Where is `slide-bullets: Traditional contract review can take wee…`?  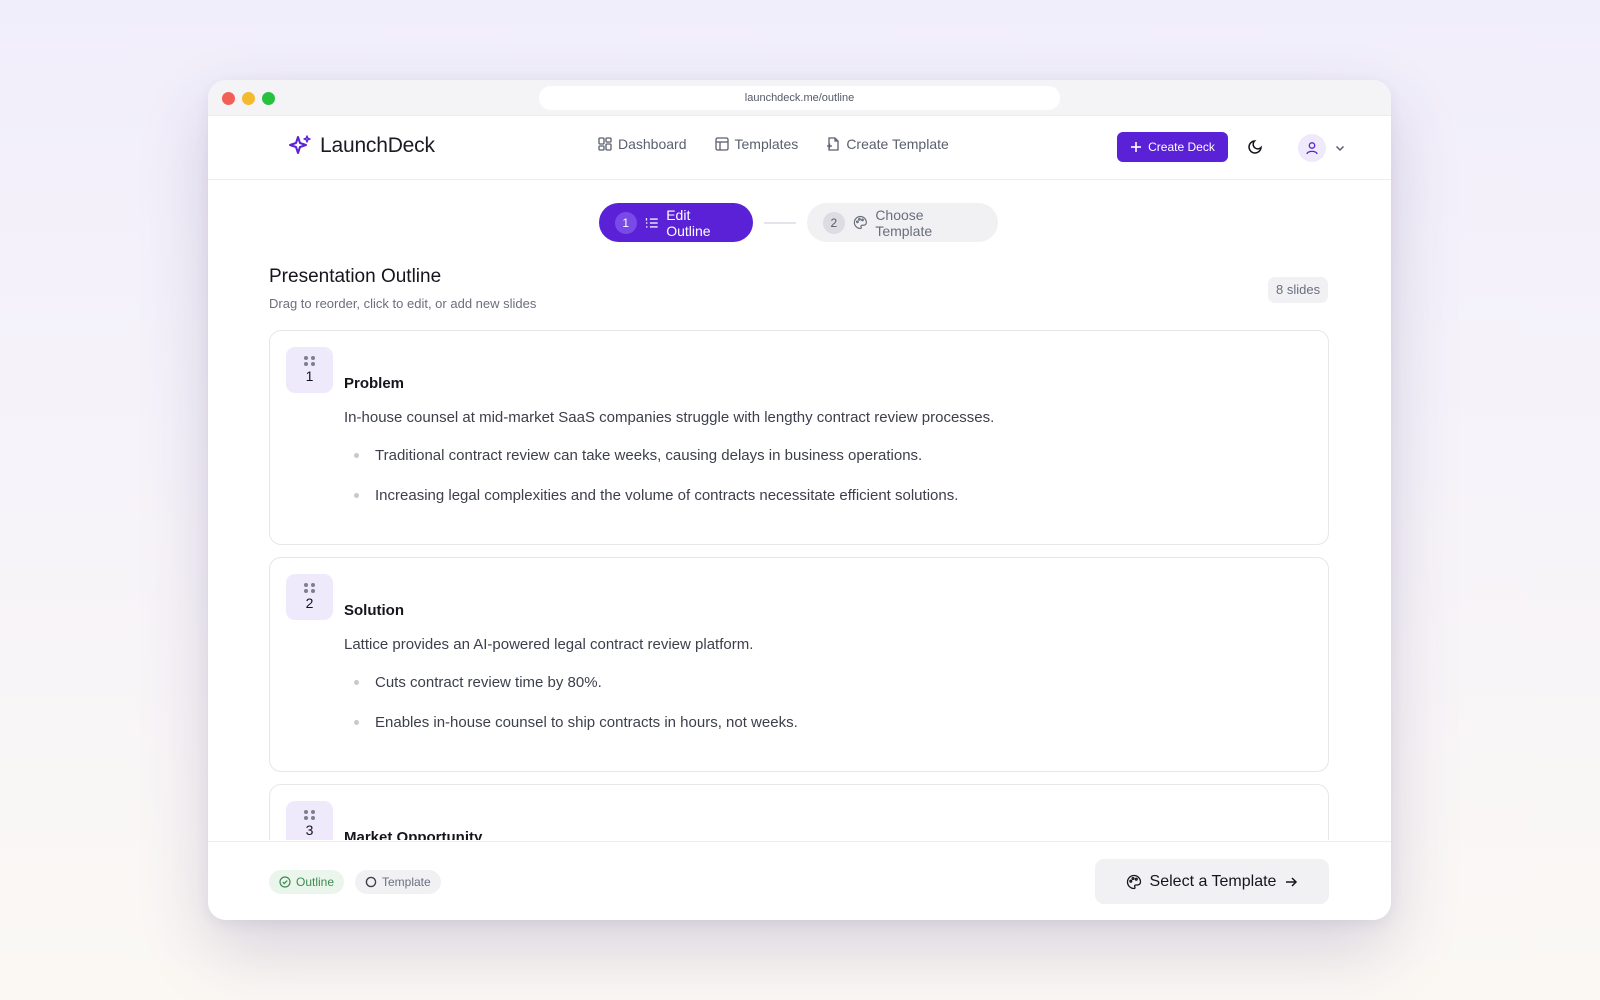 slide-bullets: Traditional contract review can take wee… is located at coordinates (656, 487).